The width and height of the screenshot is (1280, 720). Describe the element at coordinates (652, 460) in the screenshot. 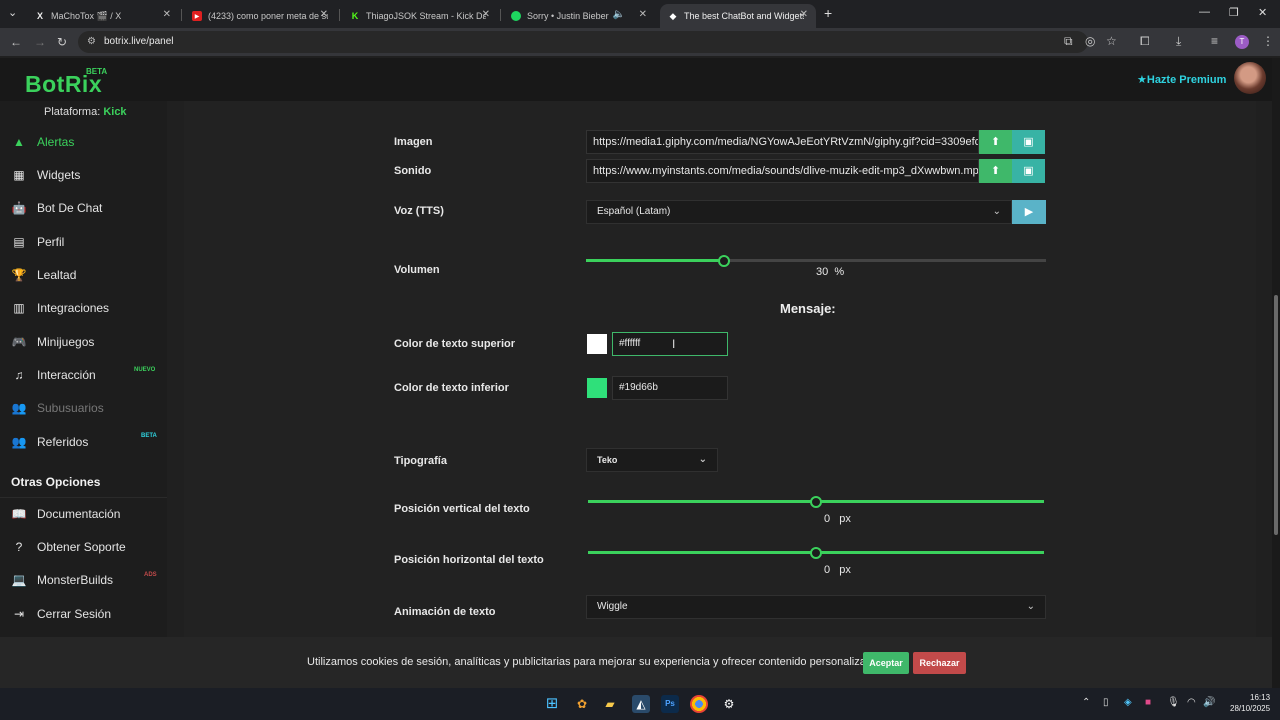

I see `tipografia-select: Teko ⌄` at that location.